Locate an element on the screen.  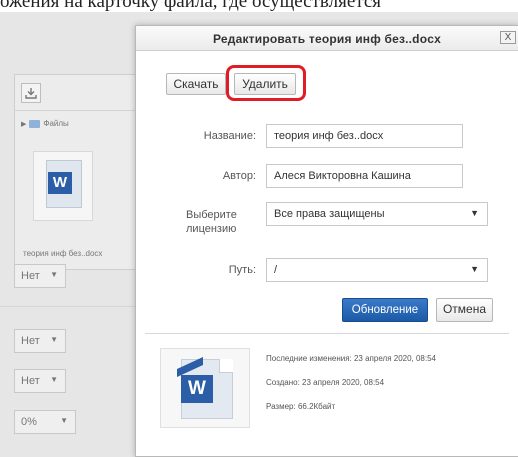
path-select-value: / is located at coordinates (276, 270).